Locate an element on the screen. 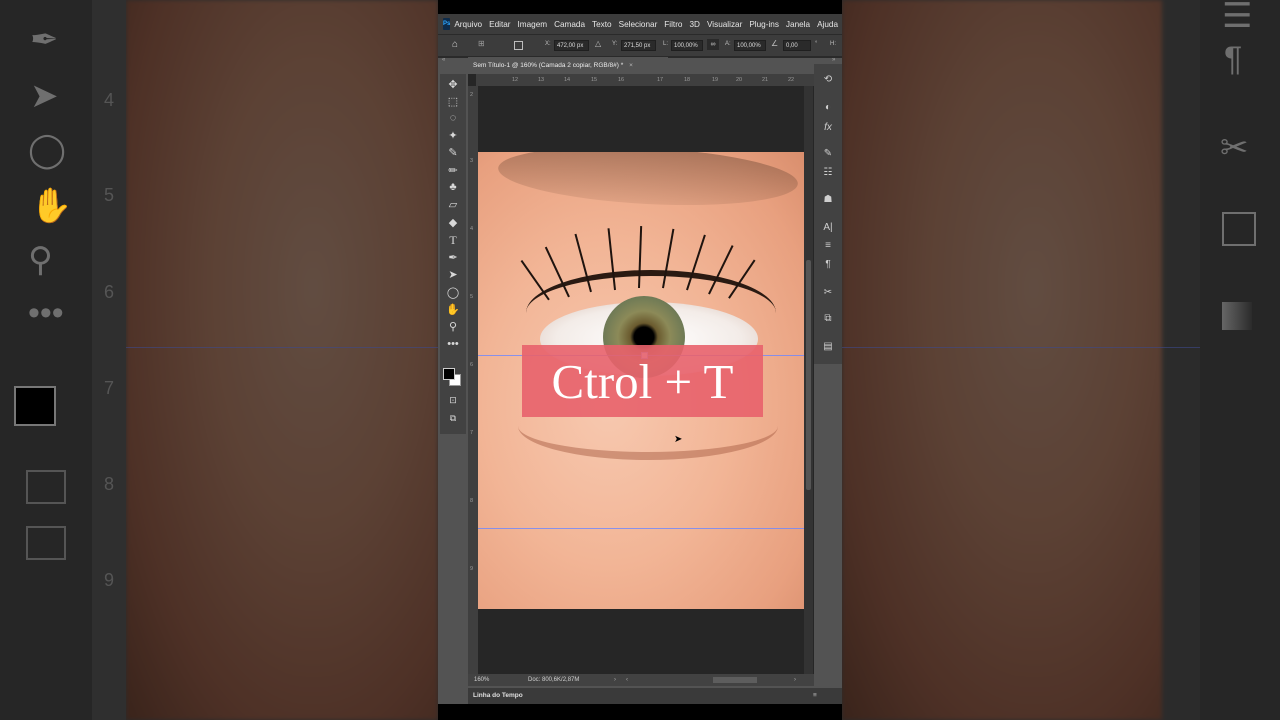 Image resolution: width=1280 pixels, height=720 pixels. ruler-tick: 13 is located at coordinates (541, 80).